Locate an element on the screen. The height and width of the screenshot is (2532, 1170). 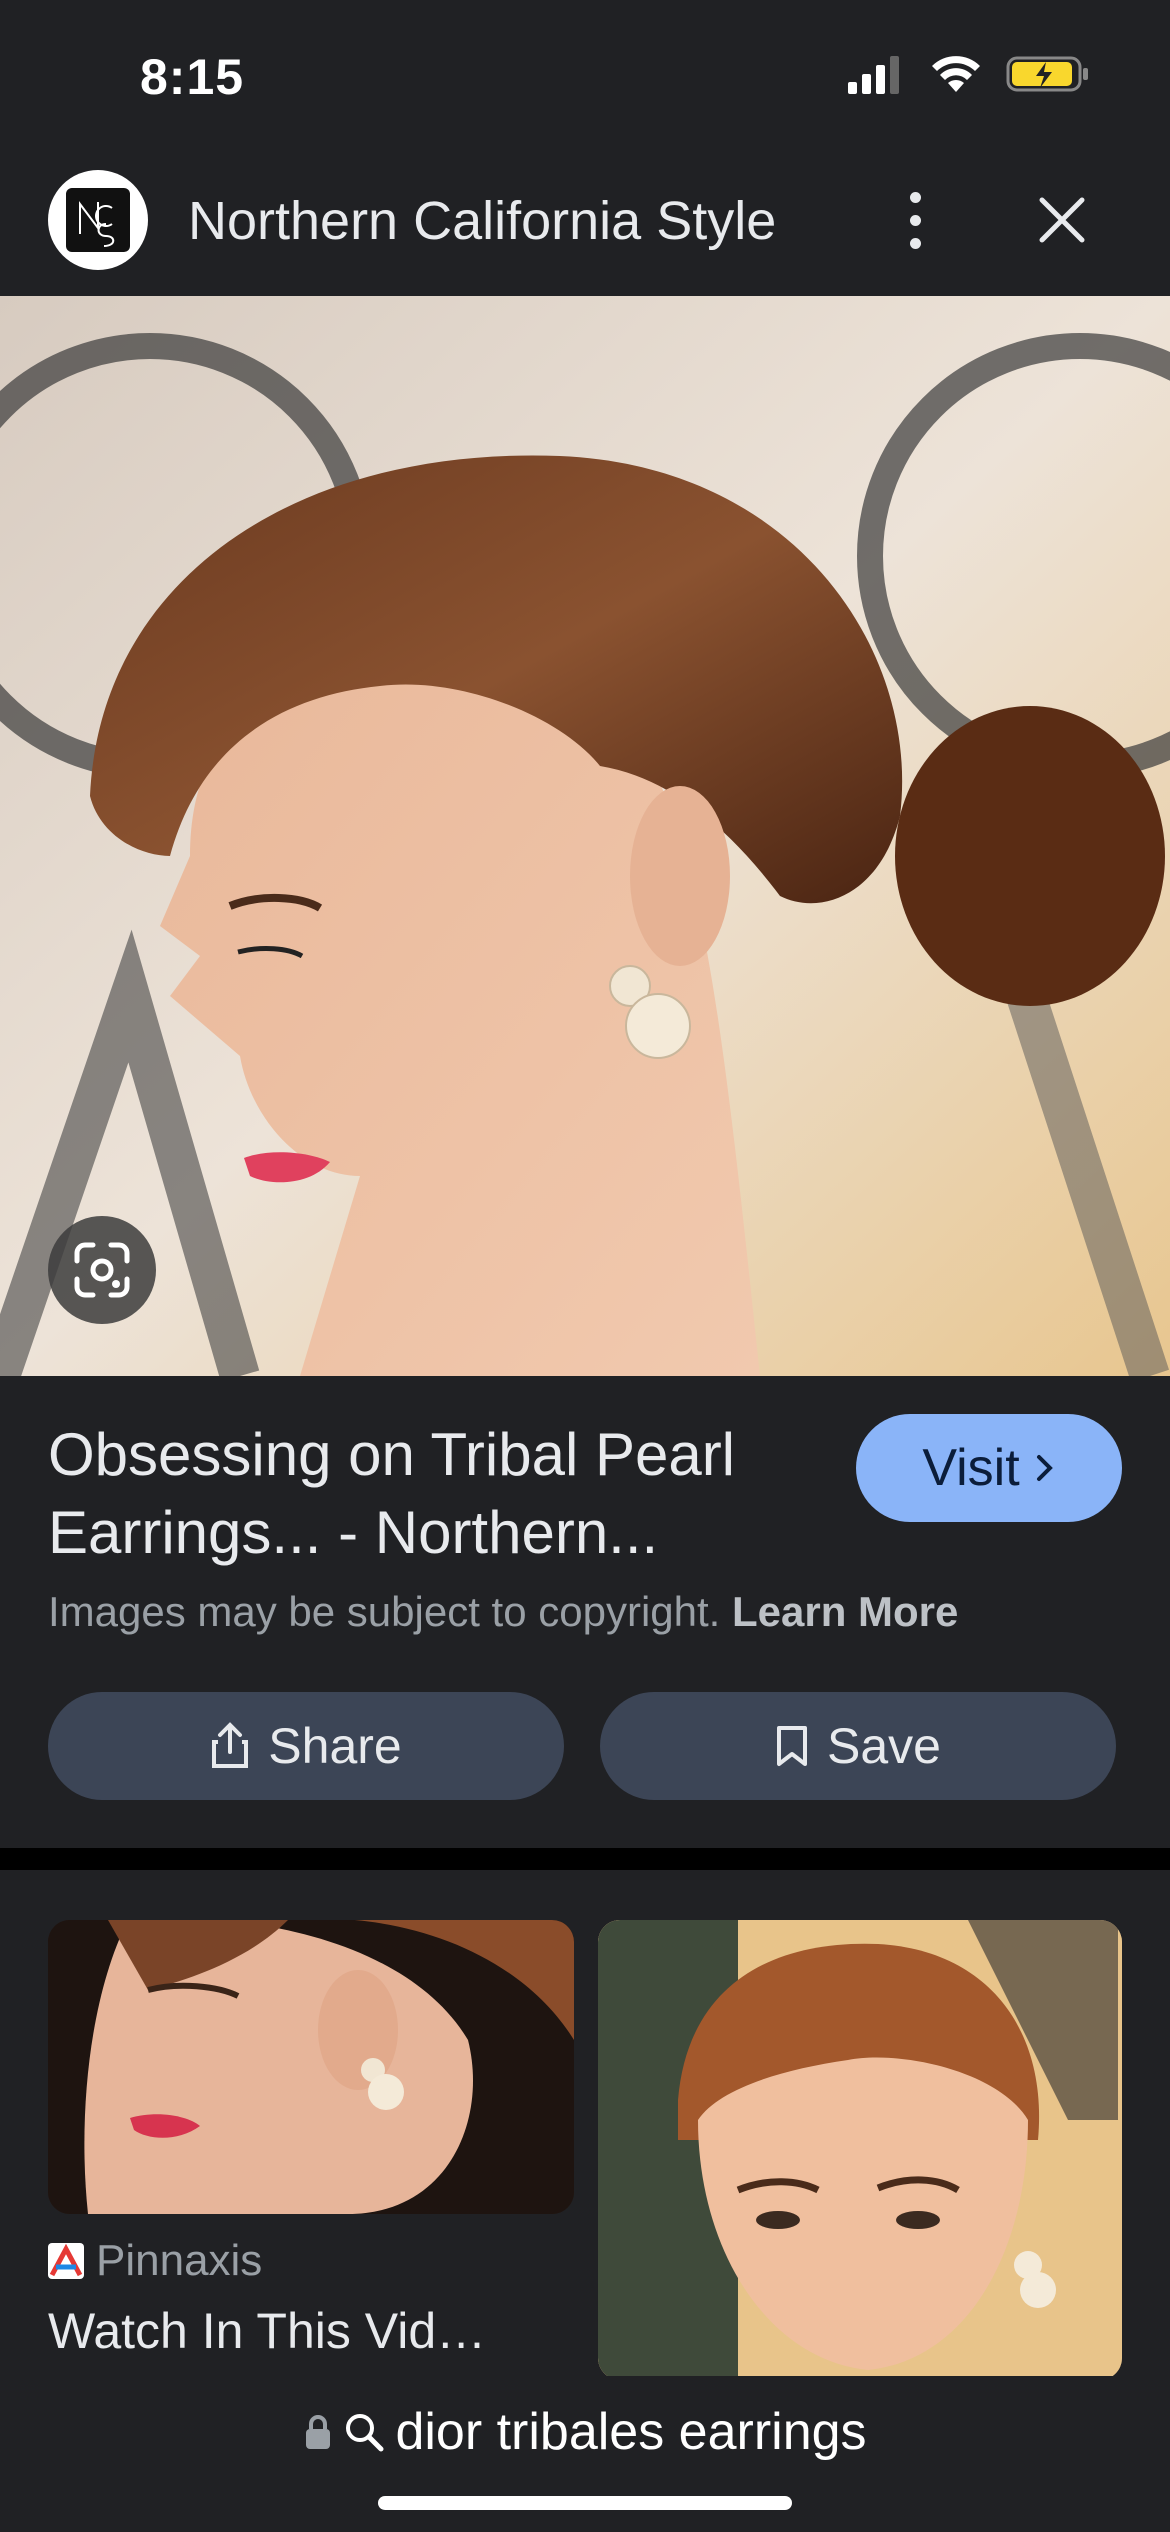
google-lens-icon is located at coordinates (102, 1270).